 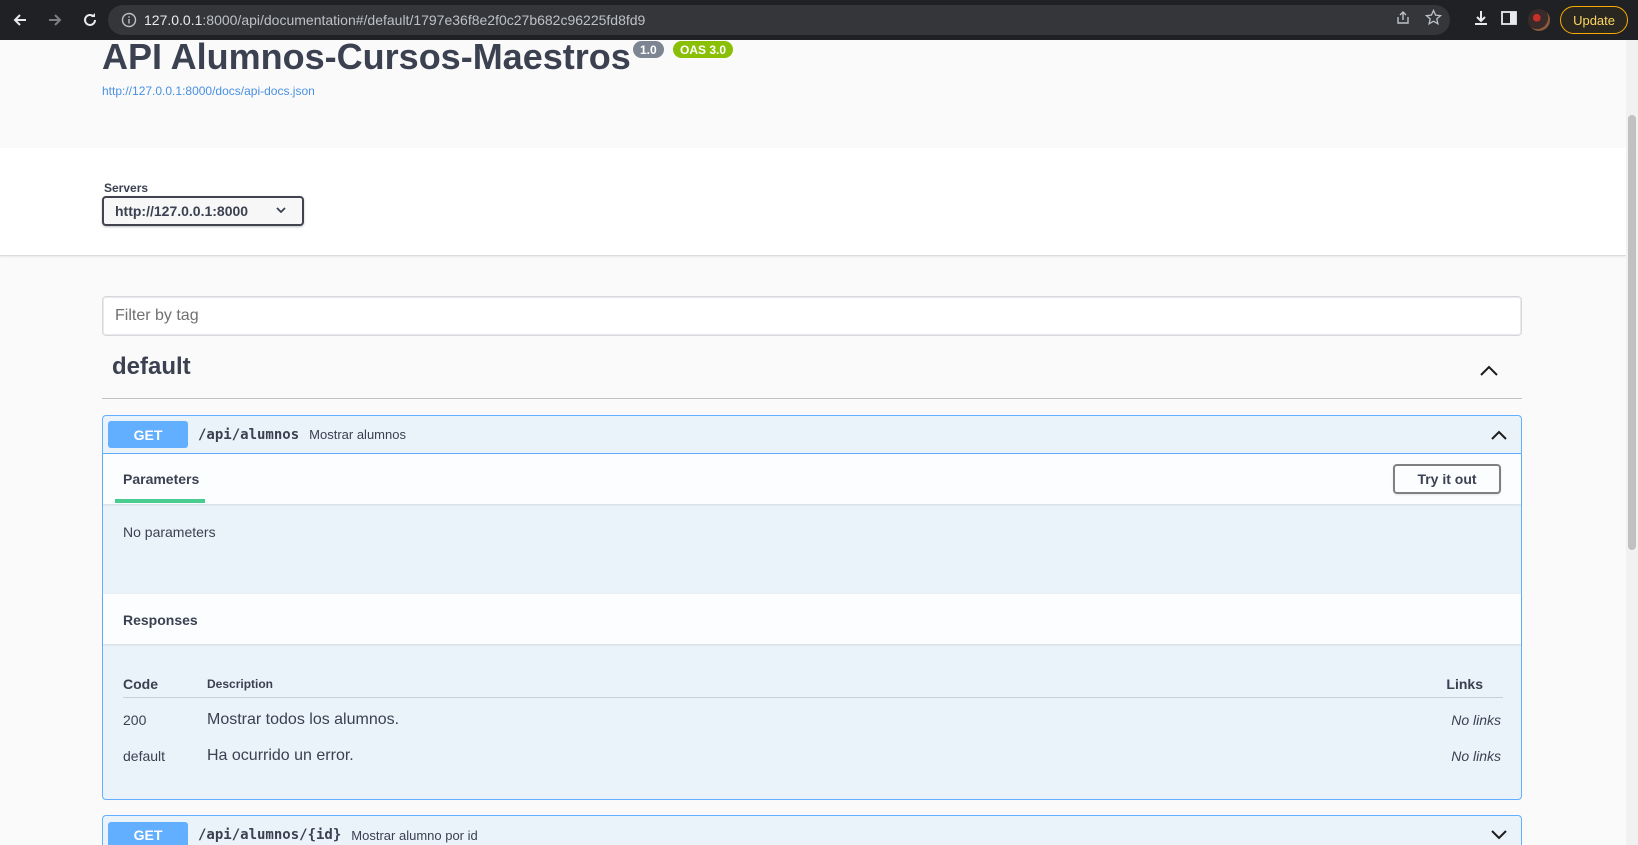 I want to click on column-code: Code, so click(x=140, y=684).